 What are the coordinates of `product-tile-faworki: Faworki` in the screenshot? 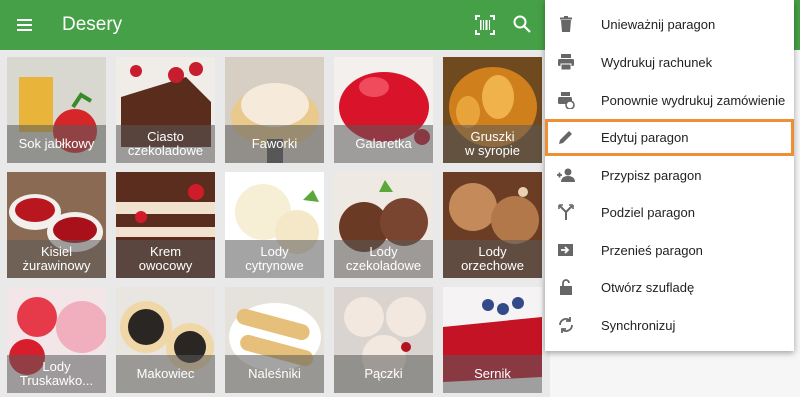 It's located at (274, 110).